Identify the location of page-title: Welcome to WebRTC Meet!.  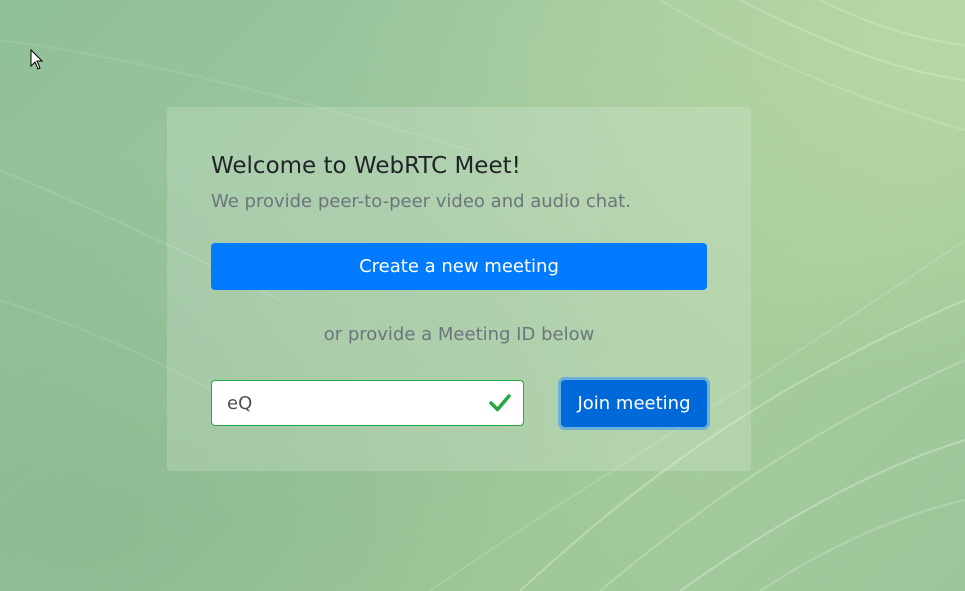
(366, 166).